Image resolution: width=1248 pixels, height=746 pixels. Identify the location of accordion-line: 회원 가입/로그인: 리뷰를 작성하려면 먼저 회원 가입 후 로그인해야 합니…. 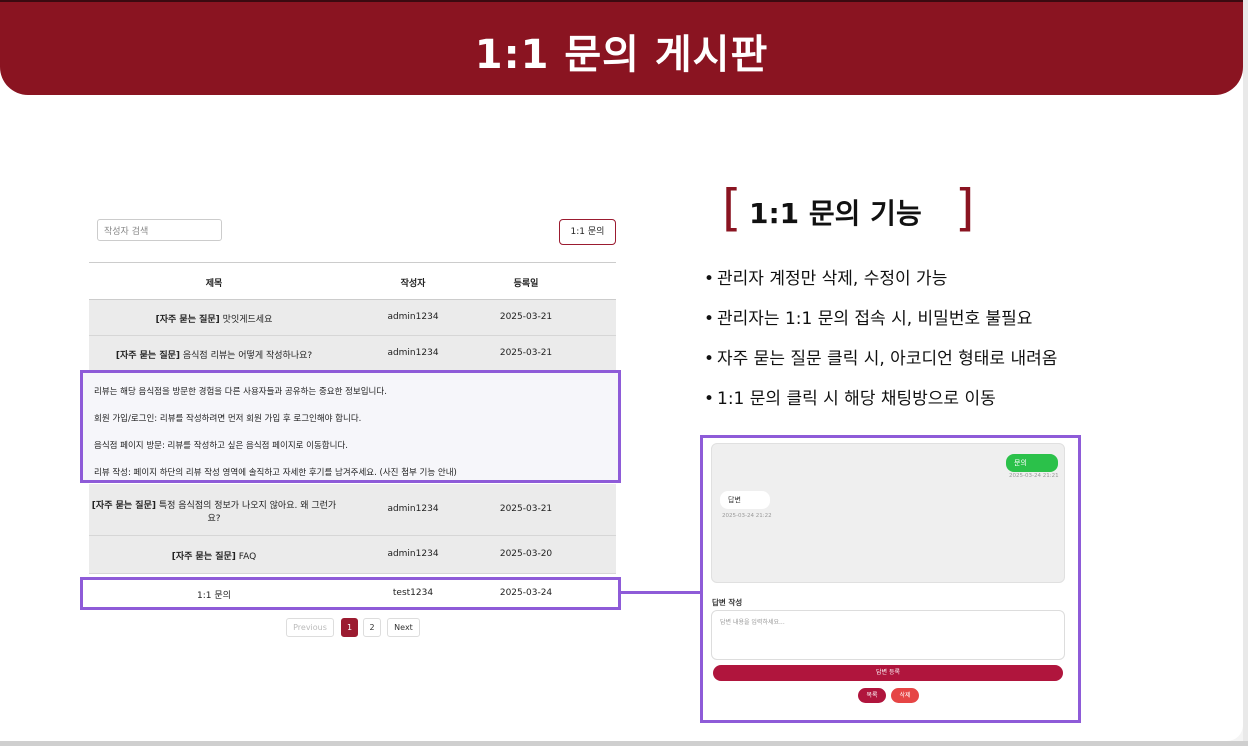
(228, 419).